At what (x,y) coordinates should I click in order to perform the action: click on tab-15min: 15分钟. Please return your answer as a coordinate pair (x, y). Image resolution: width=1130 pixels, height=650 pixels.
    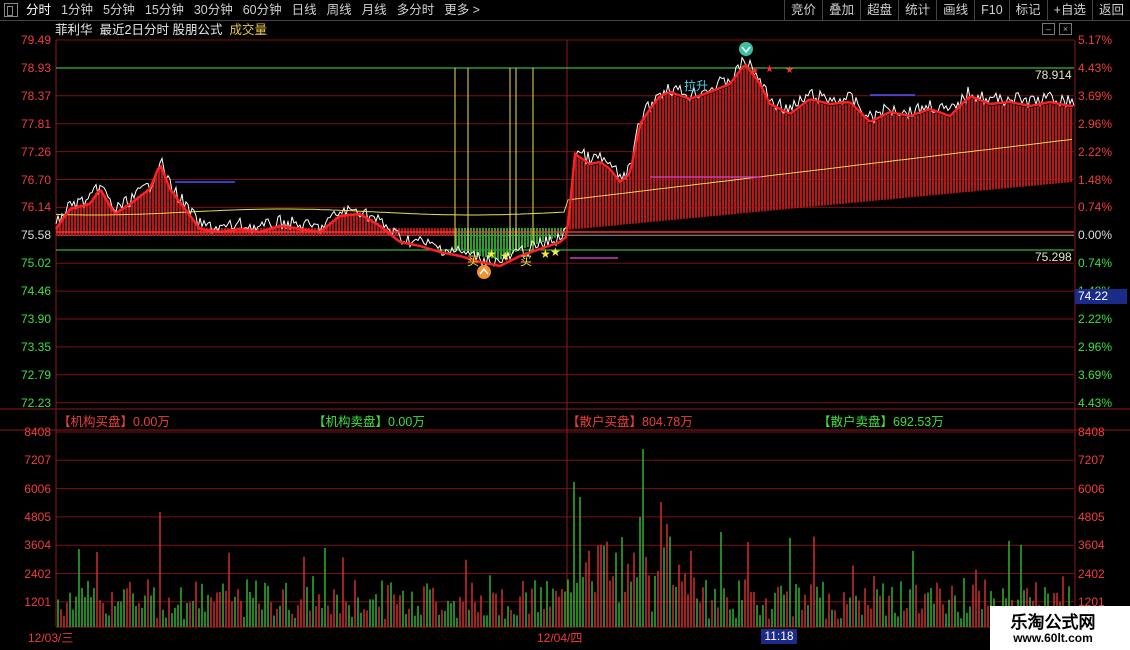
    Looking at the image, I should click on (164, 10).